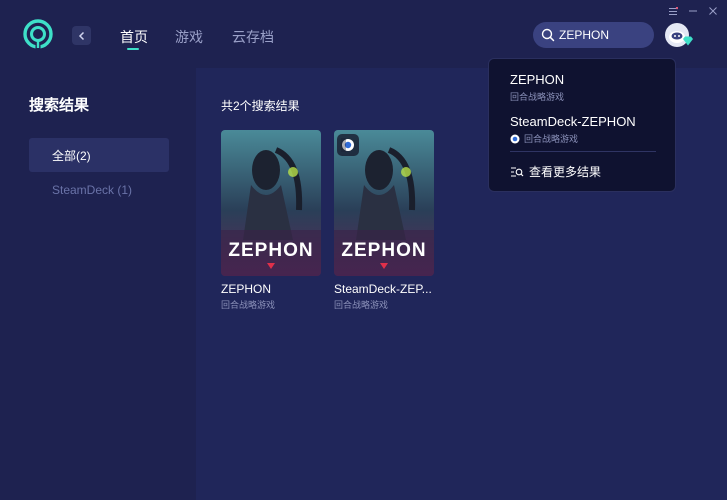 The image size is (727, 500). What do you see at coordinates (92, 190) in the screenshot?
I see `sidebar-item-label: SteamDeck (1)` at bounding box center [92, 190].